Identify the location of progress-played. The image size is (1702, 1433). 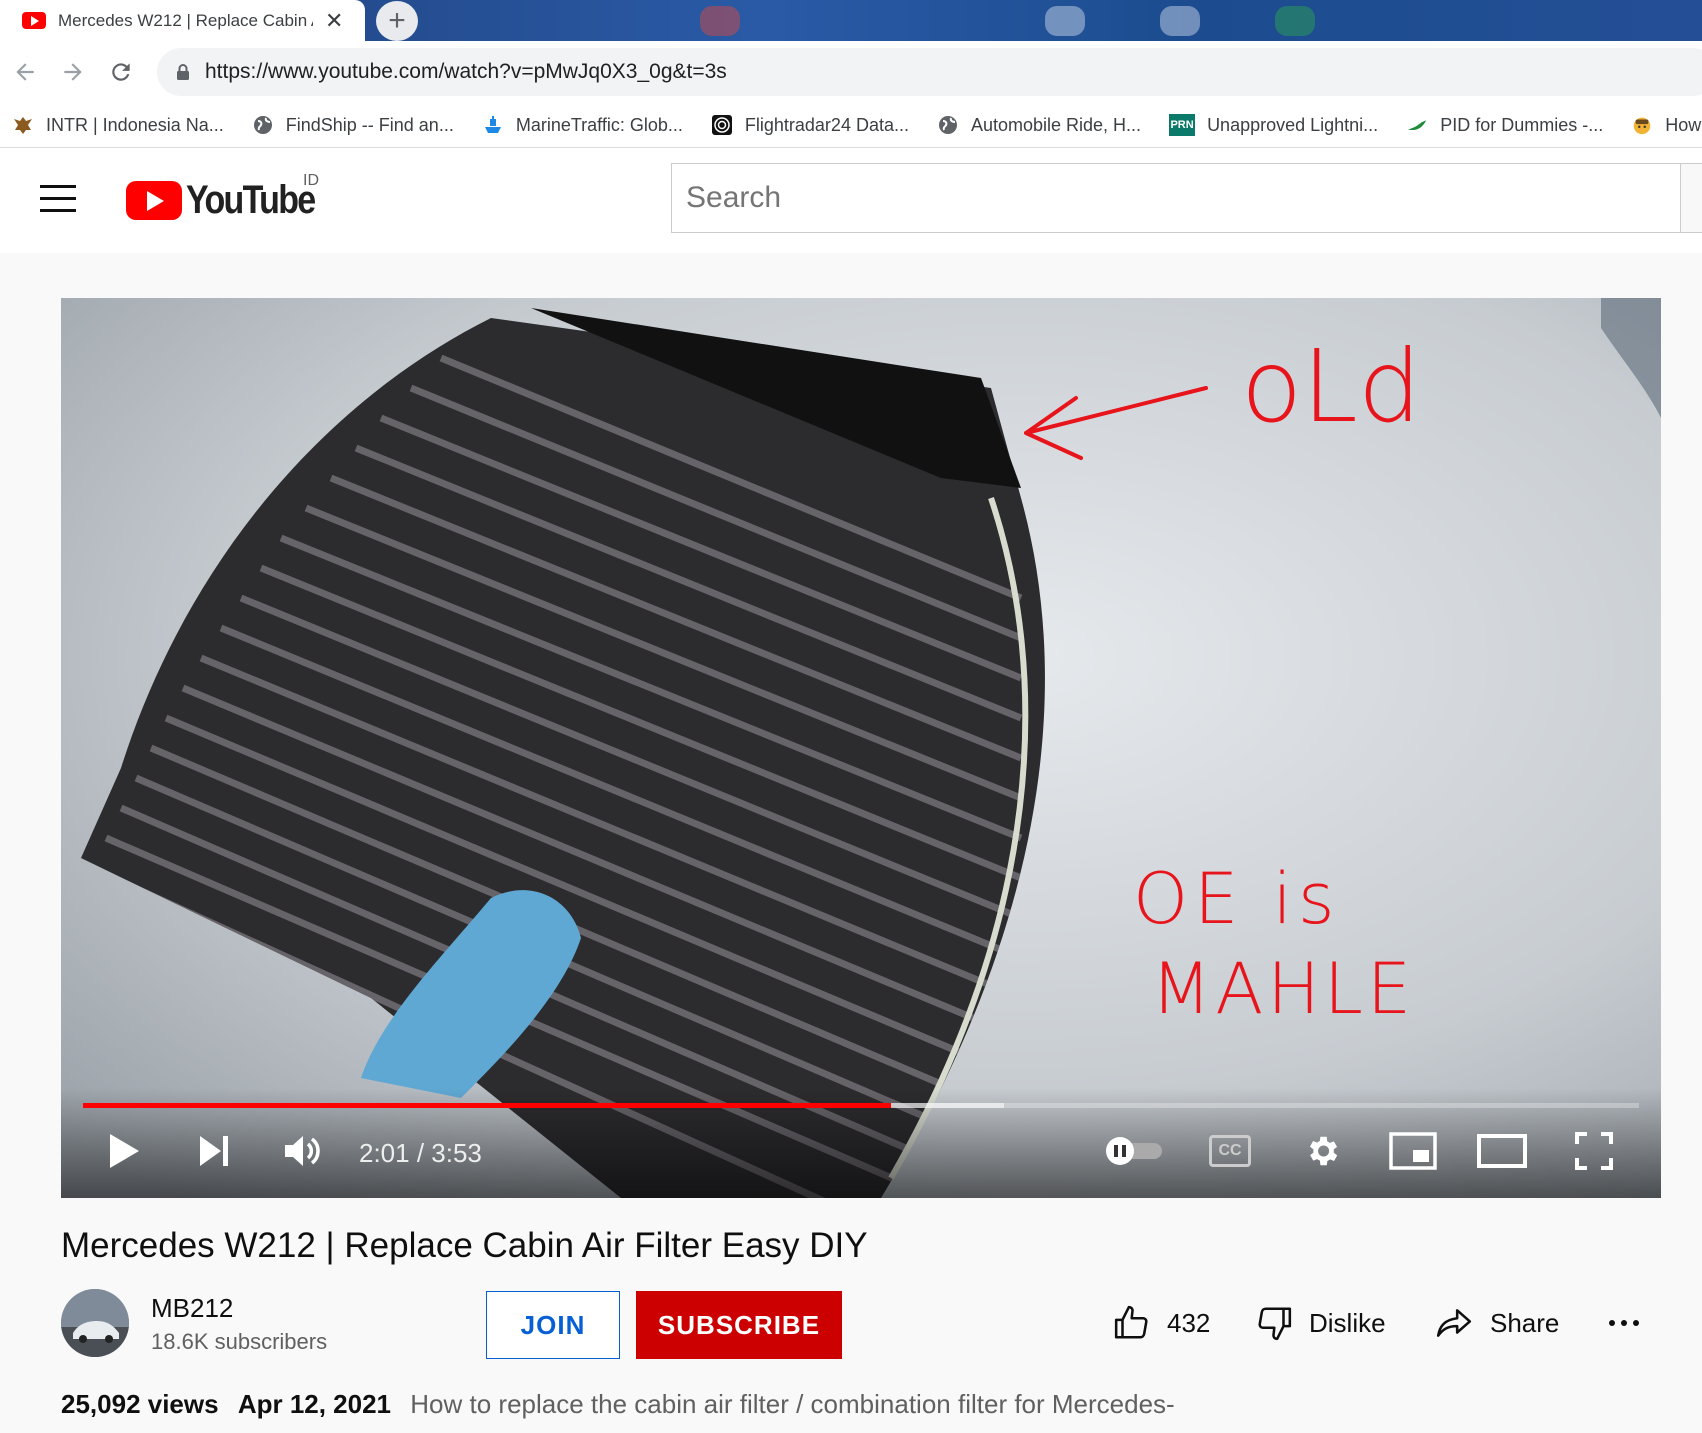
(487, 1105).